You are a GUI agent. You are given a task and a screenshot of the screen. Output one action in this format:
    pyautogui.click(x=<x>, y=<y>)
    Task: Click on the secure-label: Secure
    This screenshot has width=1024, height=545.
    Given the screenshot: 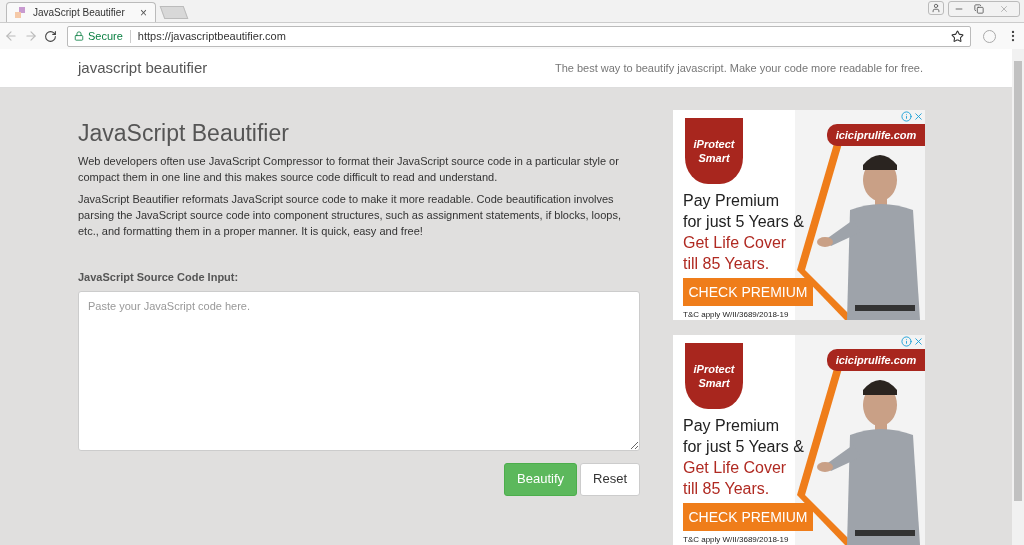 What is the action you would take?
    pyautogui.click(x=105, y=36)
    